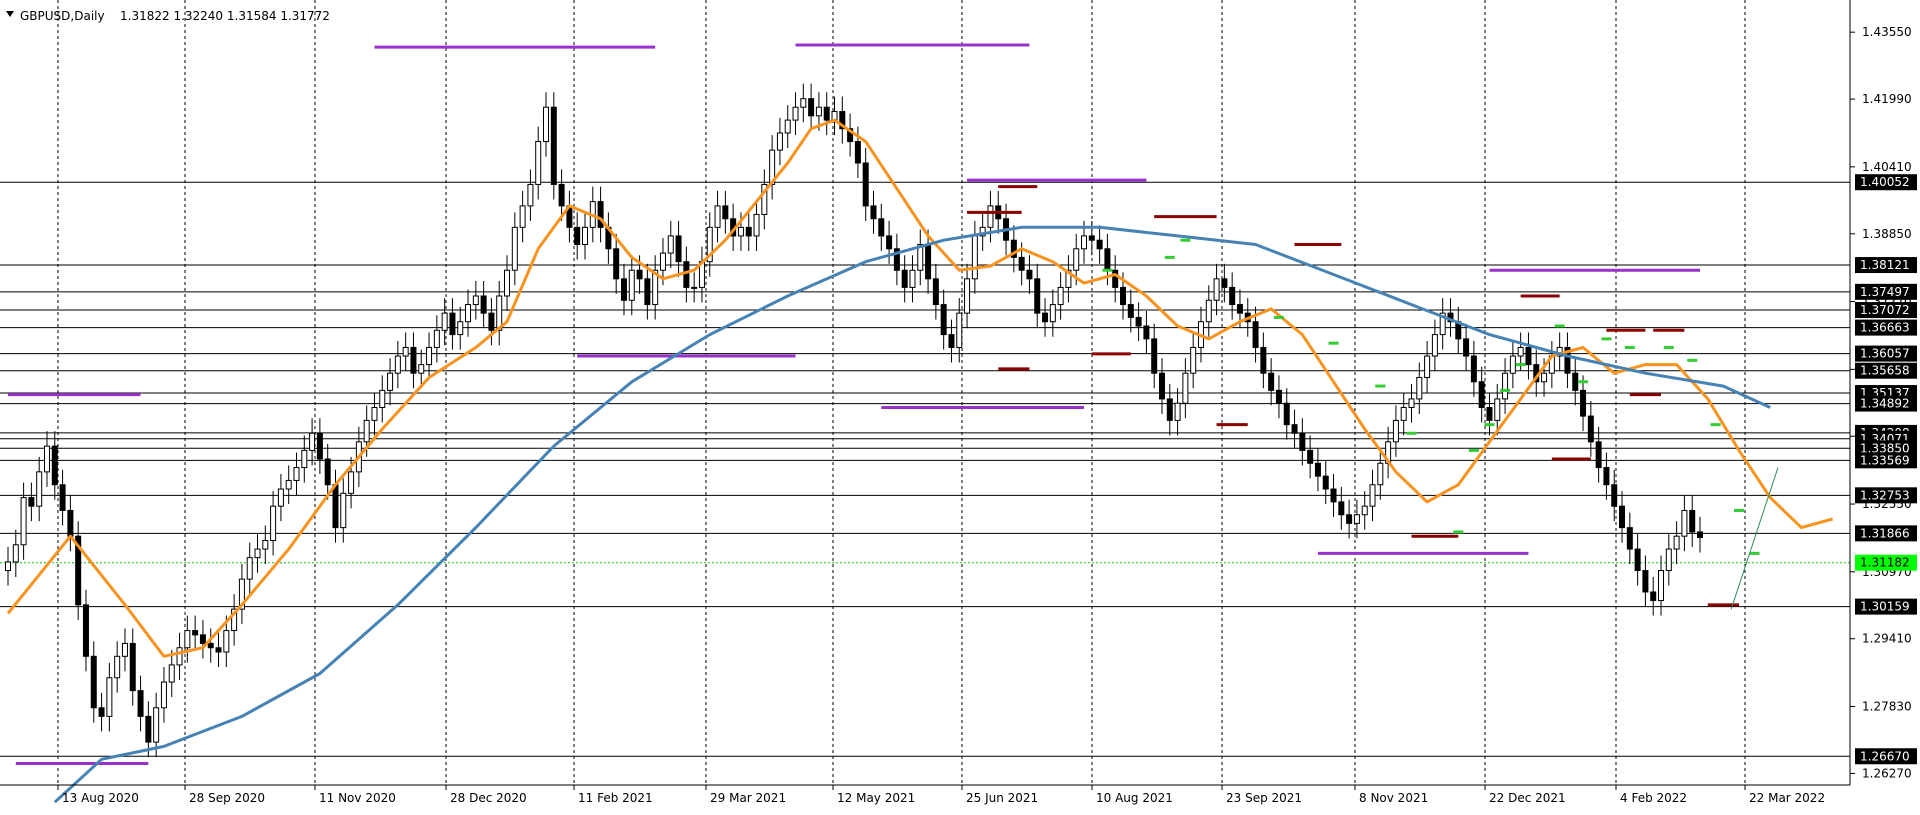  What do you see at coordinates (1887, 707) in the screenshot?
I see `price-tick-label: 1.27830` at bounding box center [1887, 707].